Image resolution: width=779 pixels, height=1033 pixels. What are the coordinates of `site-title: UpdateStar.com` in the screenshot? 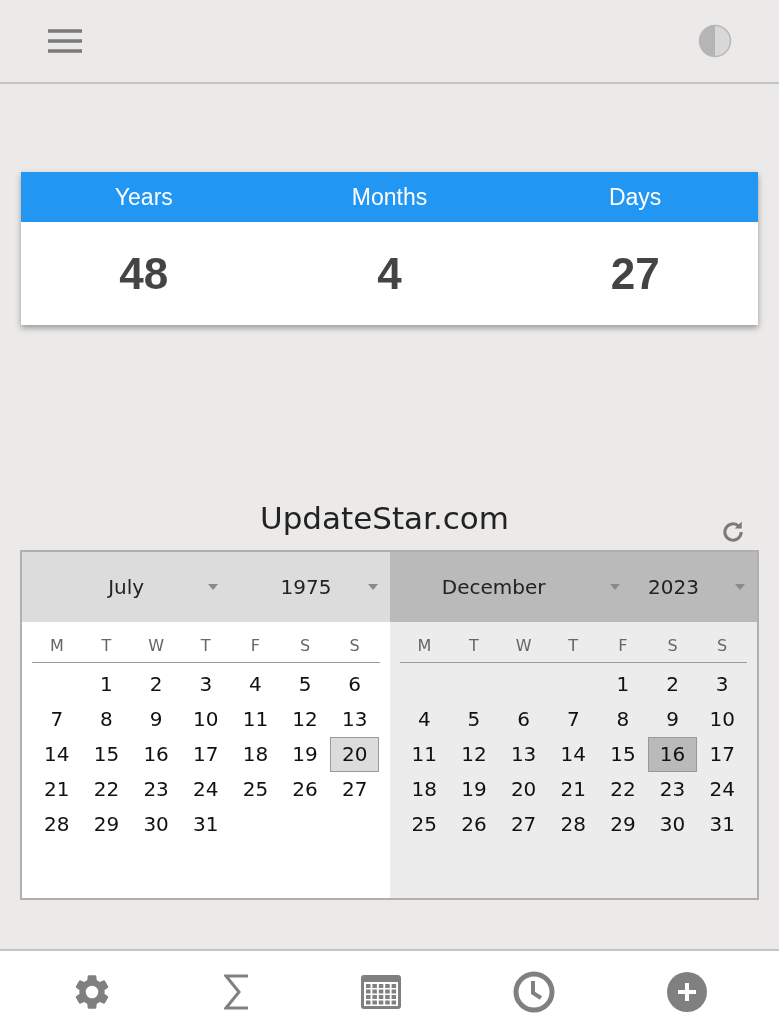 It's located at (384, 518).